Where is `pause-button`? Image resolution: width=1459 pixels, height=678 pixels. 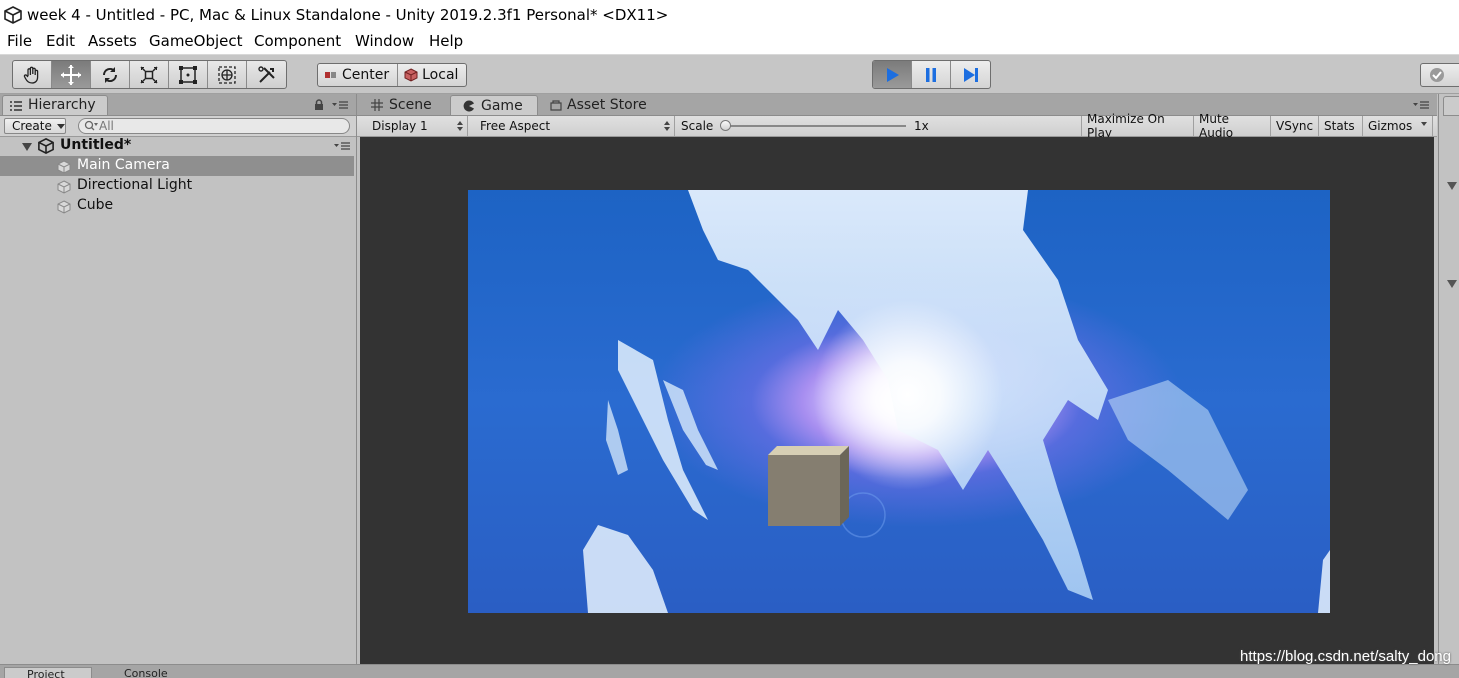 pause-button is located at coordinates (931, 74).